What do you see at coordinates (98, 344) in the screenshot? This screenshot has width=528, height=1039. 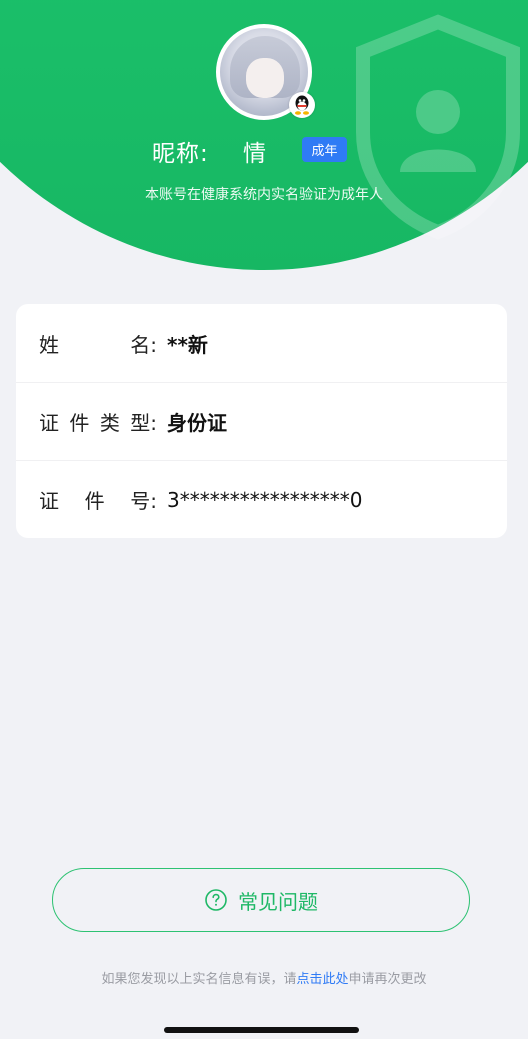 I see `name-label: 姓 名:` at bounding box center [98, 344].